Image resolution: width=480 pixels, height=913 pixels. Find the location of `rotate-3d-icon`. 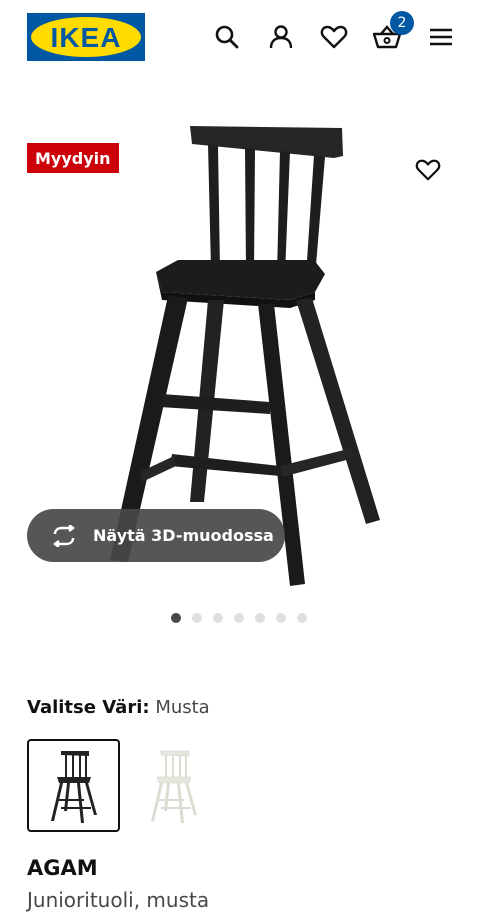

rotate-3d-icon is located at coordinates (64, 536).